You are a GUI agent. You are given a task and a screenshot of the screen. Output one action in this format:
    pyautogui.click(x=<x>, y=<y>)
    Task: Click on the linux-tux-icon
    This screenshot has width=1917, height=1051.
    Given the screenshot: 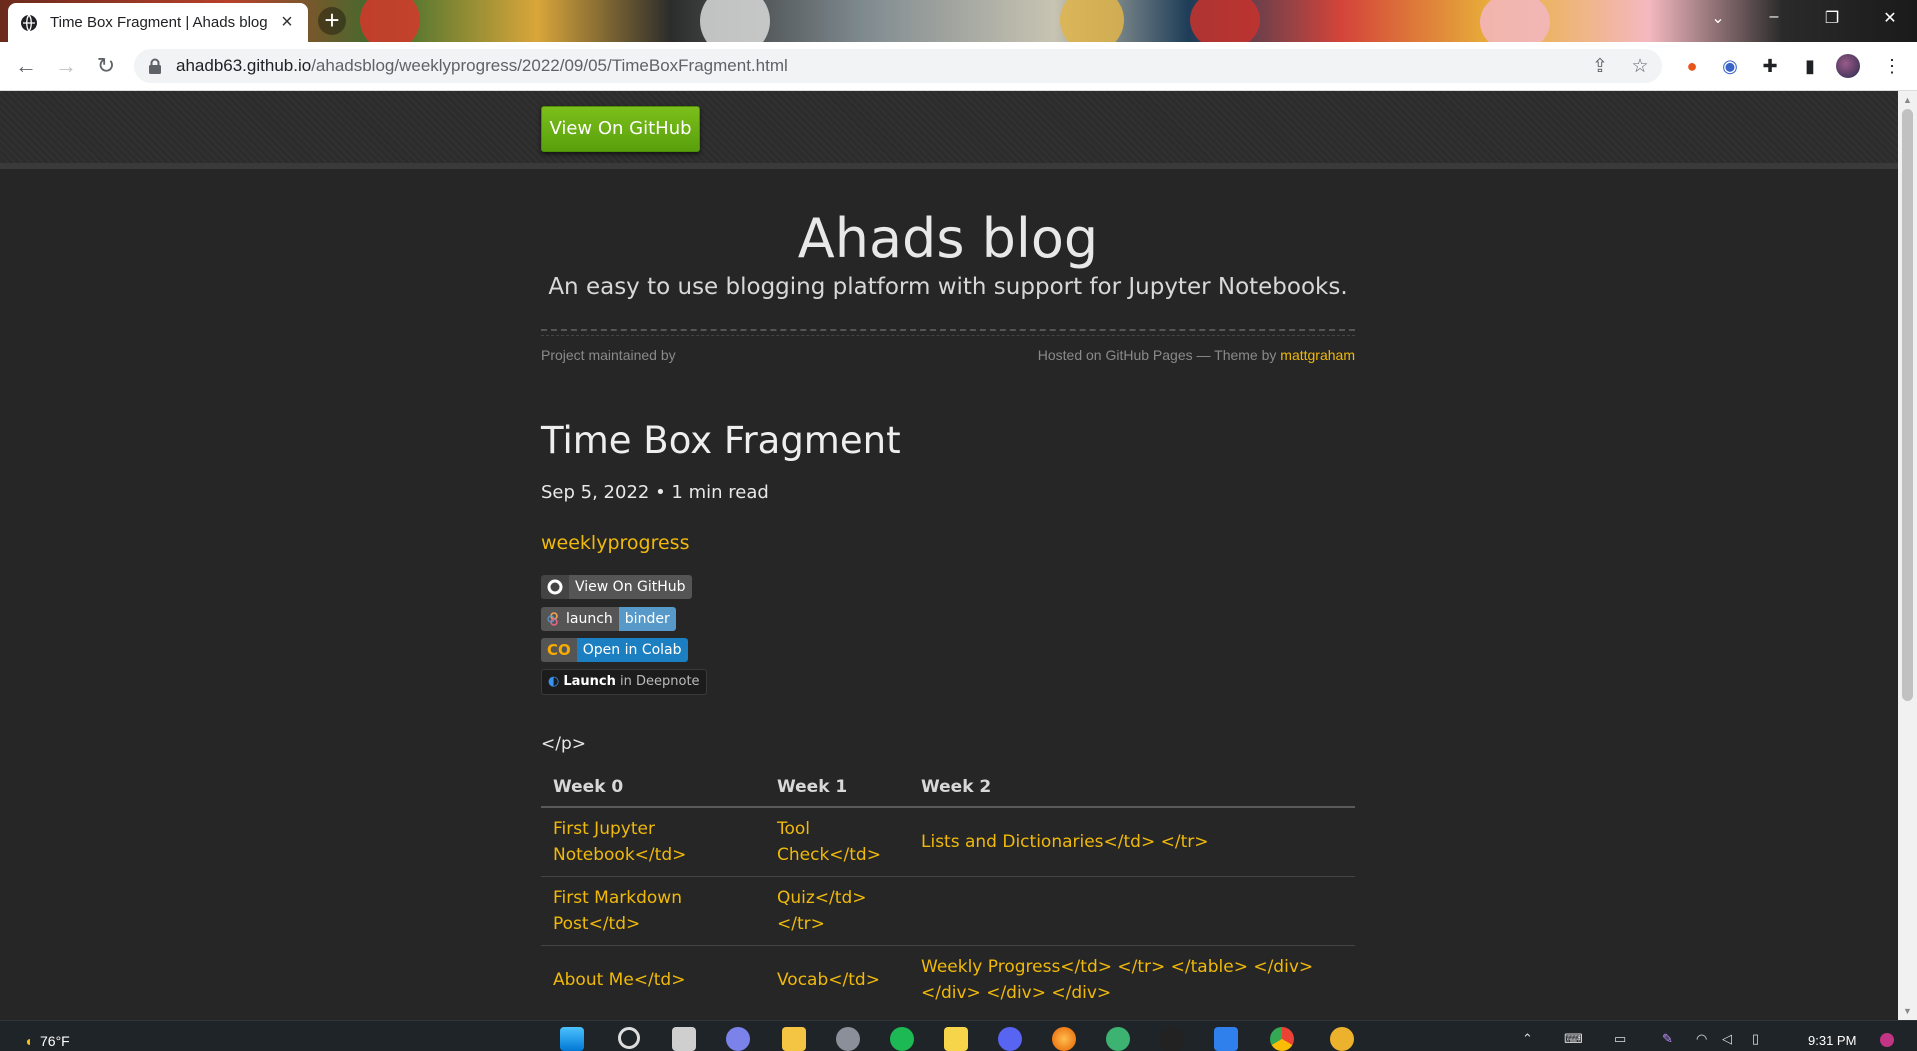 What is the action you would take?
    pyautogui.click(x=1172, y=1039)
    